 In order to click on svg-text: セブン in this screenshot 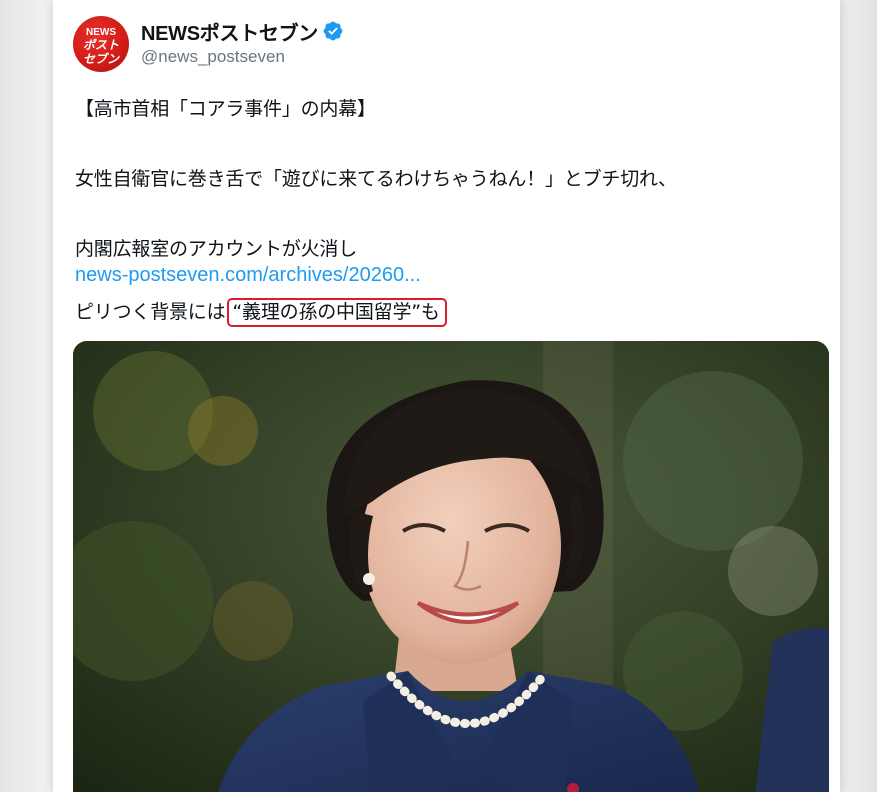, I will do `click(101, 59)`.